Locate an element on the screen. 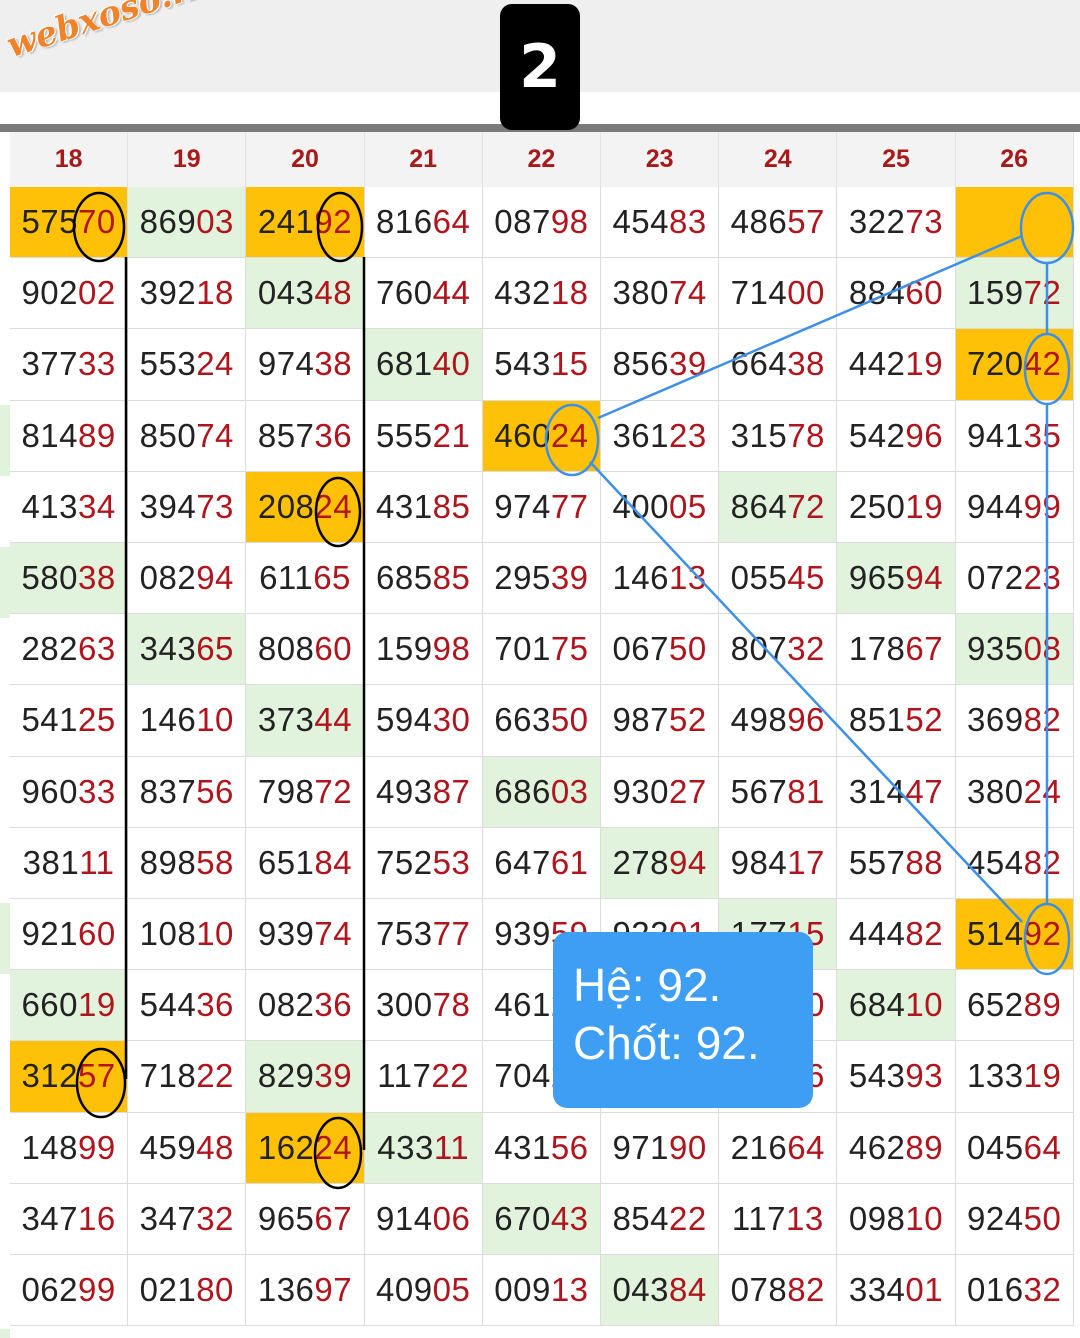 The image size is (1080, 1338). callout-line-he: Hệ: 92. is located at coordinates (647, 985).